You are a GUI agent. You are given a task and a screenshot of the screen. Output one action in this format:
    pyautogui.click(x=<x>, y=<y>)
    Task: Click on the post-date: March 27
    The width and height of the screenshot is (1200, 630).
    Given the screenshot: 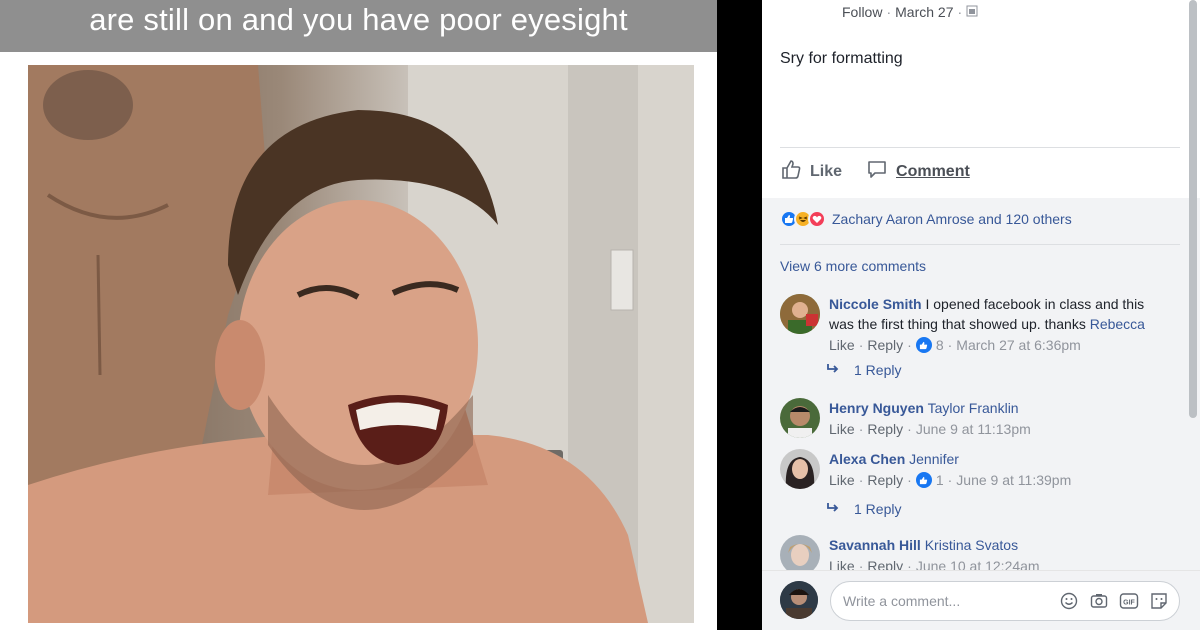 What is the action you would take?
    pyautogui.click(x=924, y=12)
    